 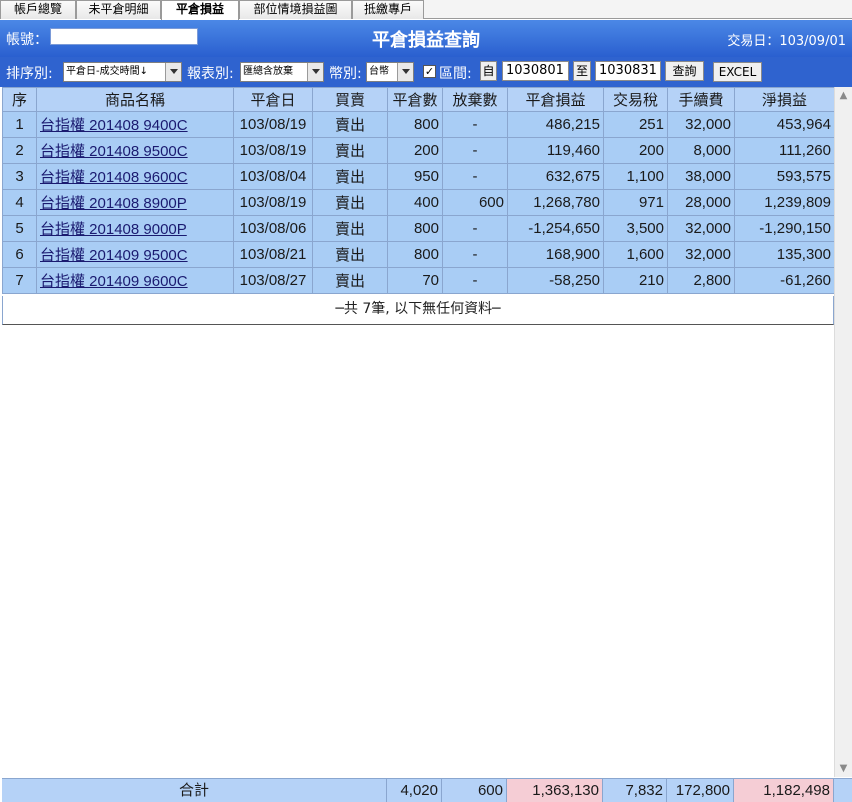 What do you see at coordinates (635, 124) in the screenshot?
I see `tax: 251` at bounding box center [635, 124].